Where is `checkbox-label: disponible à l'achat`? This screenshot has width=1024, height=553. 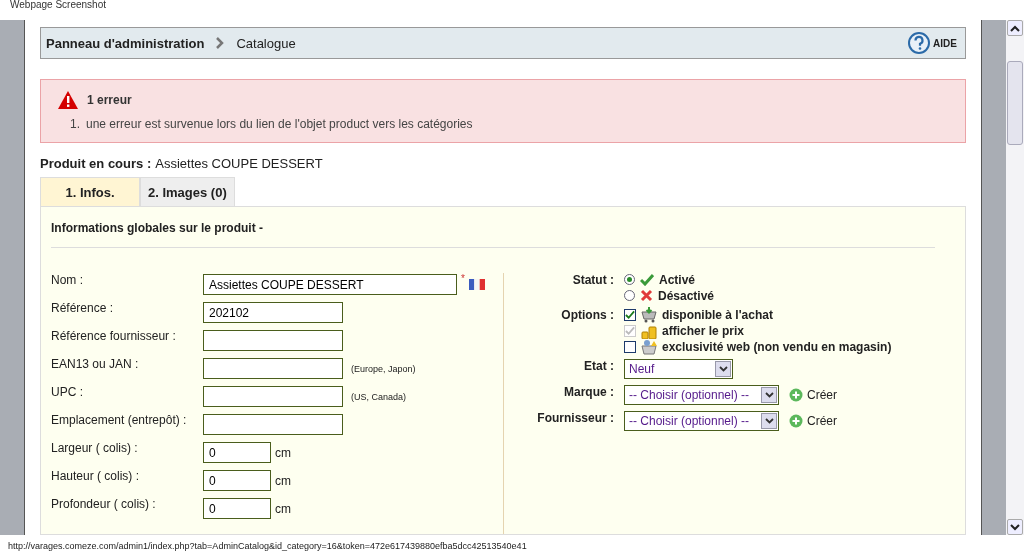 checkbox-label: disponible à l'achat is located at coordinates (717, 314).